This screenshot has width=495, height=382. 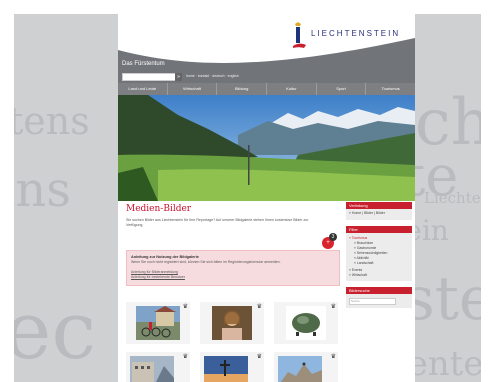 I want to click on language-links: home · kontakt · deutsch · english, so click(x=212, y=76).